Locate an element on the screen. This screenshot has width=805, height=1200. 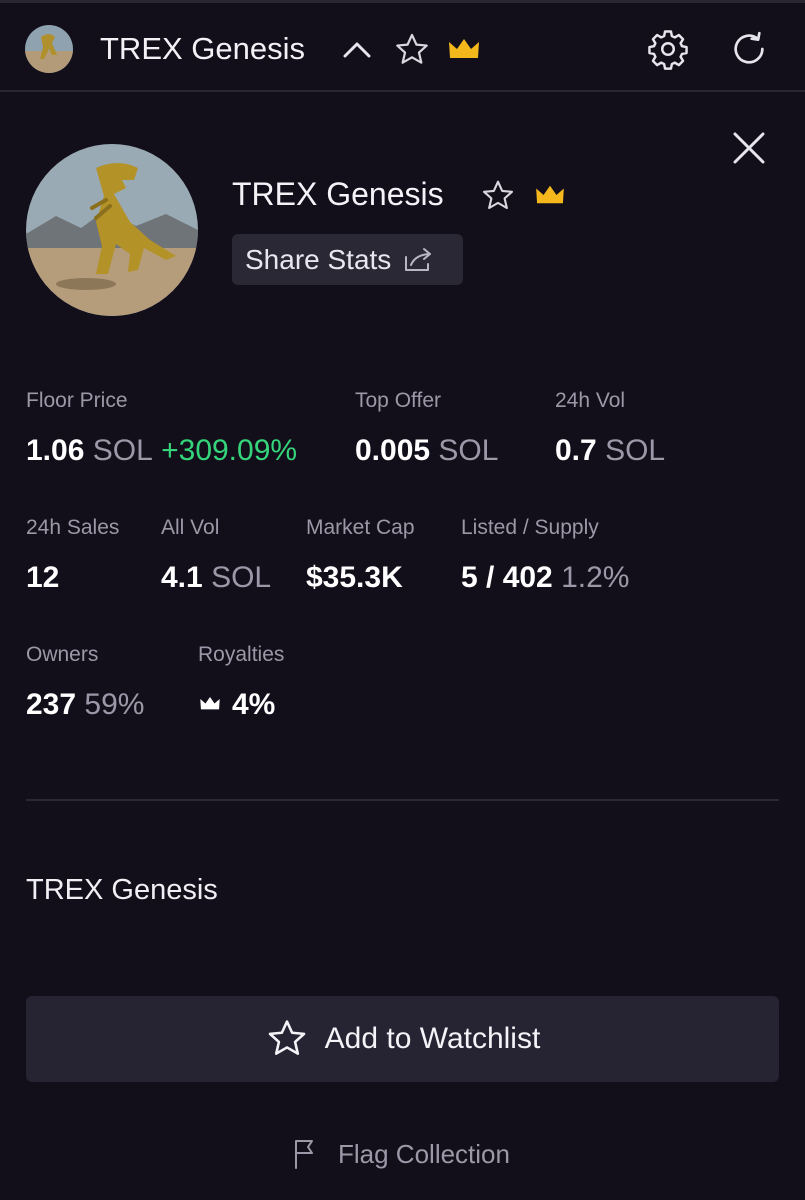
listed-supply-value: 5 / 402 1.2% is located at coordinates (545, 577).